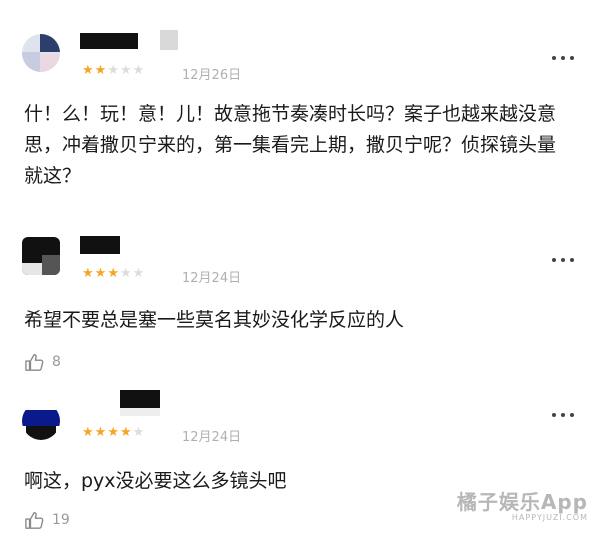  What do you see at coordinates (212, 75) in the screenshot?
I see `comment-date: 12月26日` at bounding box center [212, 75].